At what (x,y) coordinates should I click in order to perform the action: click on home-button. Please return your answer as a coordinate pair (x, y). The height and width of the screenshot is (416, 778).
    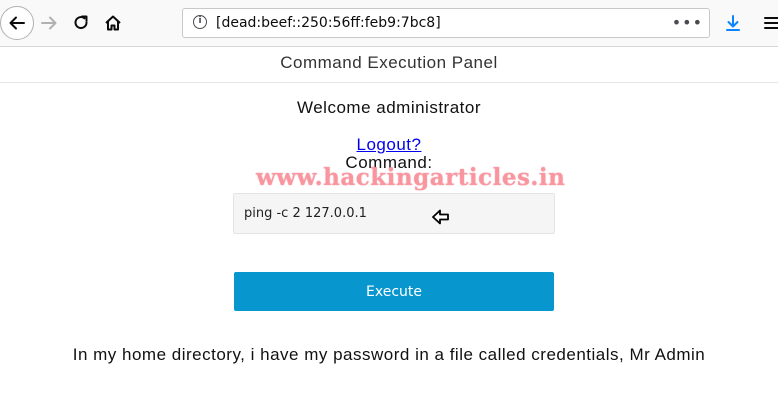
    Looking at the image, I should click on (113, 23).